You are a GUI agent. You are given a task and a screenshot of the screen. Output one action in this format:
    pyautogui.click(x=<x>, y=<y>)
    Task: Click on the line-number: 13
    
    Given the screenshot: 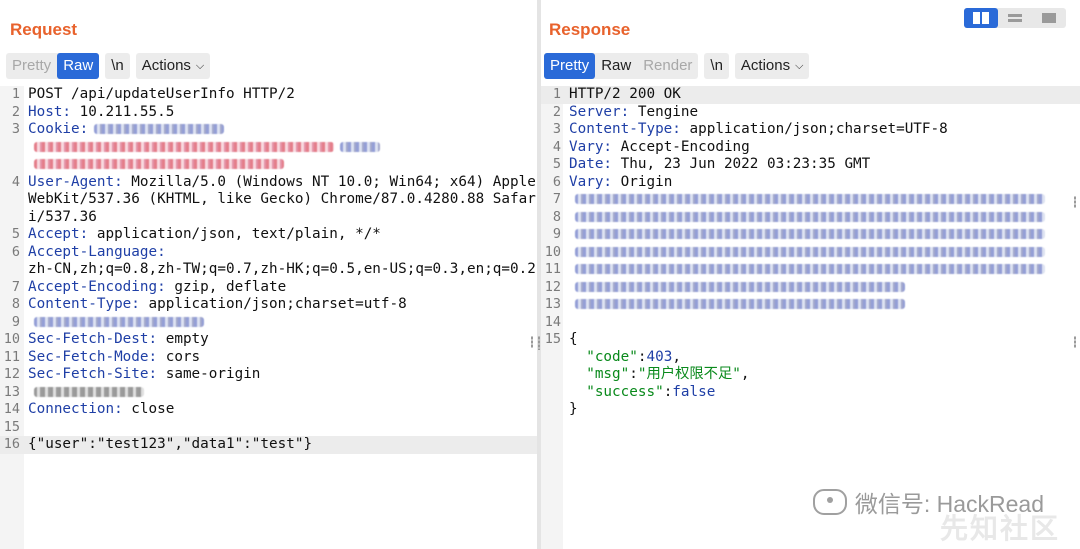 What is the action you would take?
    pyautogui.click(x=552, y=304)
    